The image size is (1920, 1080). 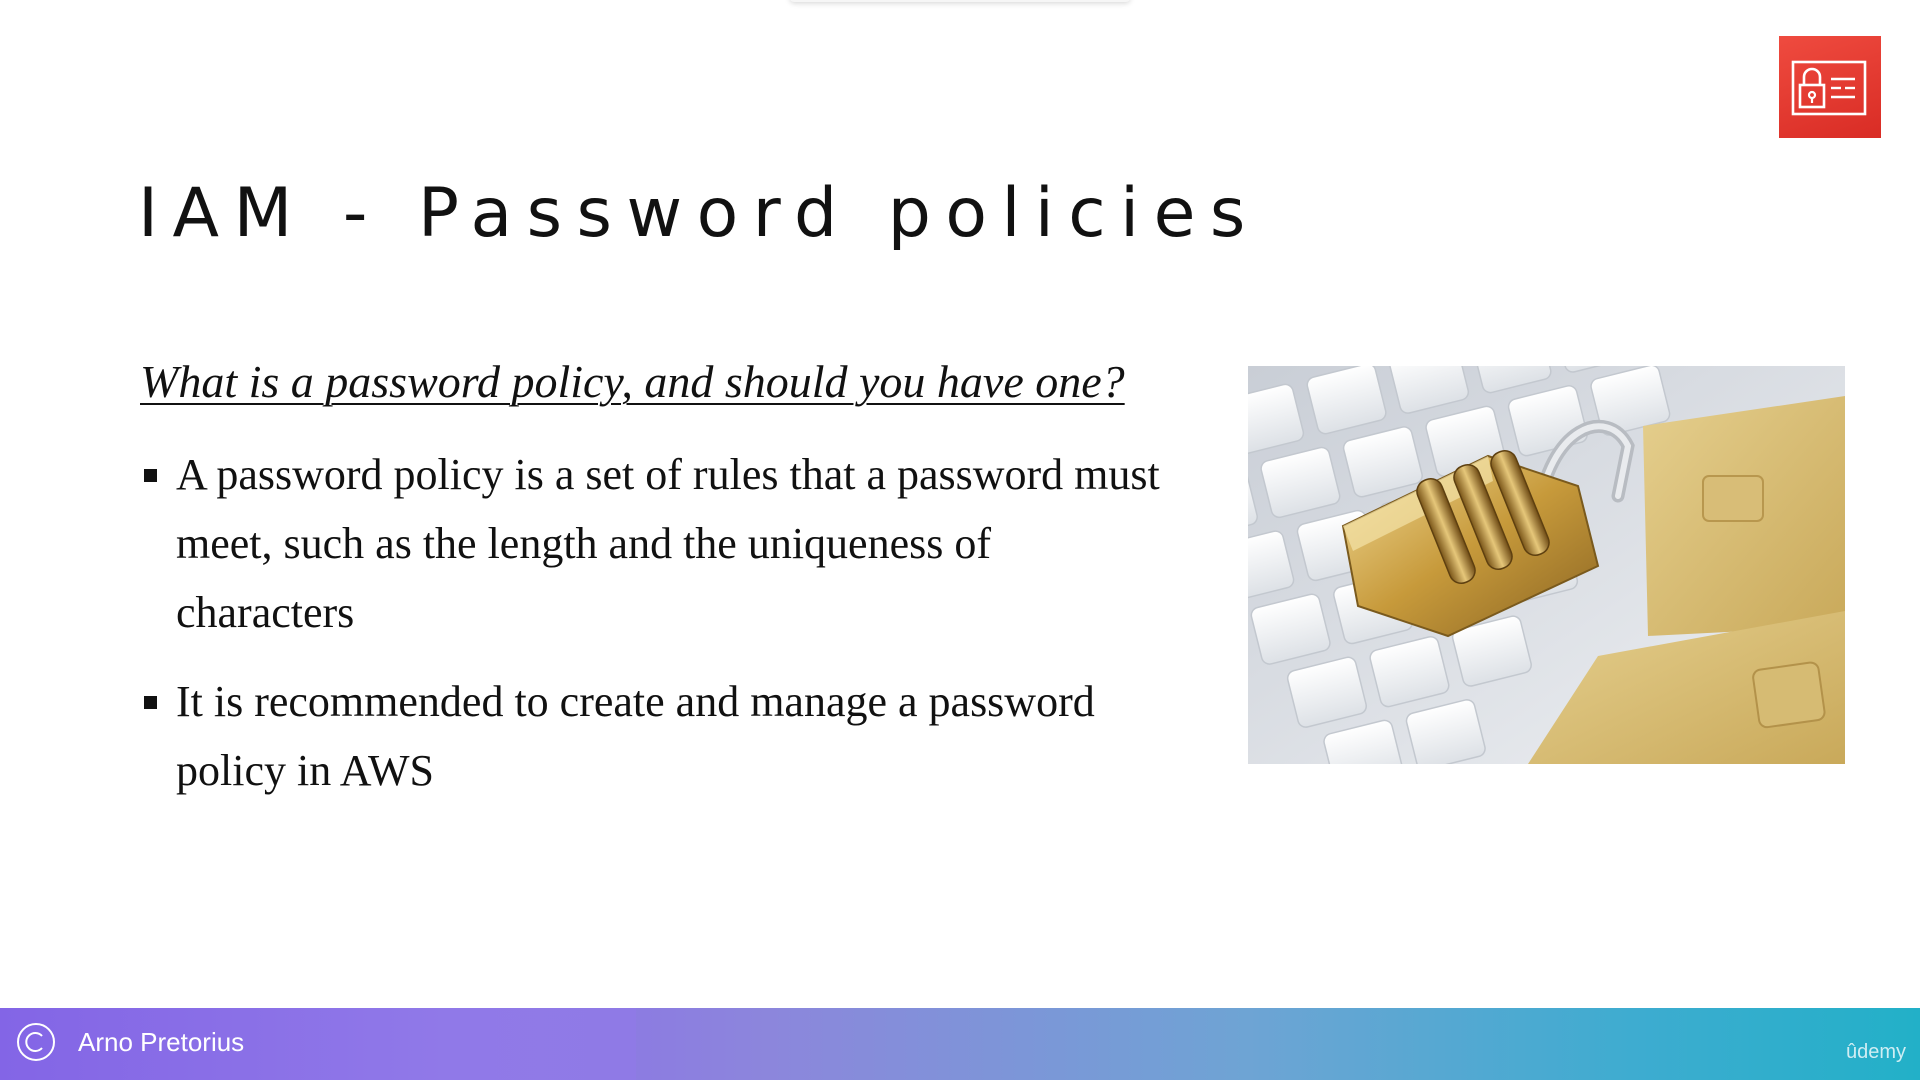 I want to click on iam-service-badge, so click(x=1830, y=87).